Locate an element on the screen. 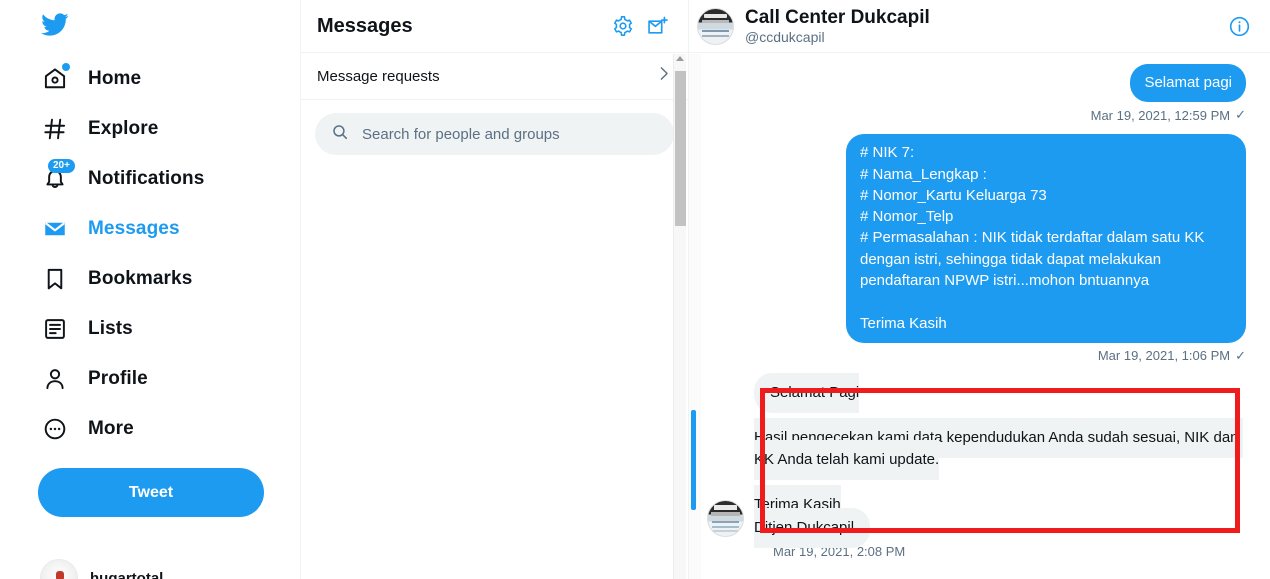 The height and width of the screenshot is (579, 1270). account-name: hugartotal is located at coordinates (127, 574).